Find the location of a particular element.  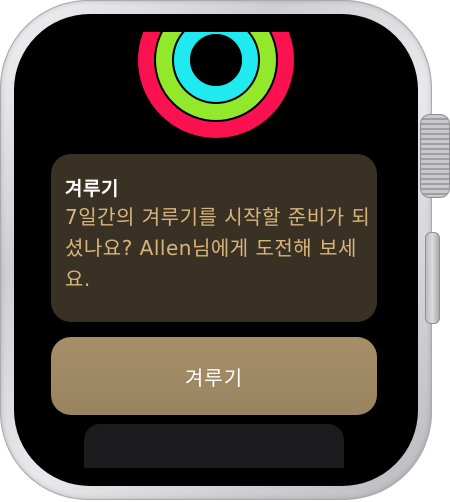

next-button-peek is located at coordinates (214, 446).